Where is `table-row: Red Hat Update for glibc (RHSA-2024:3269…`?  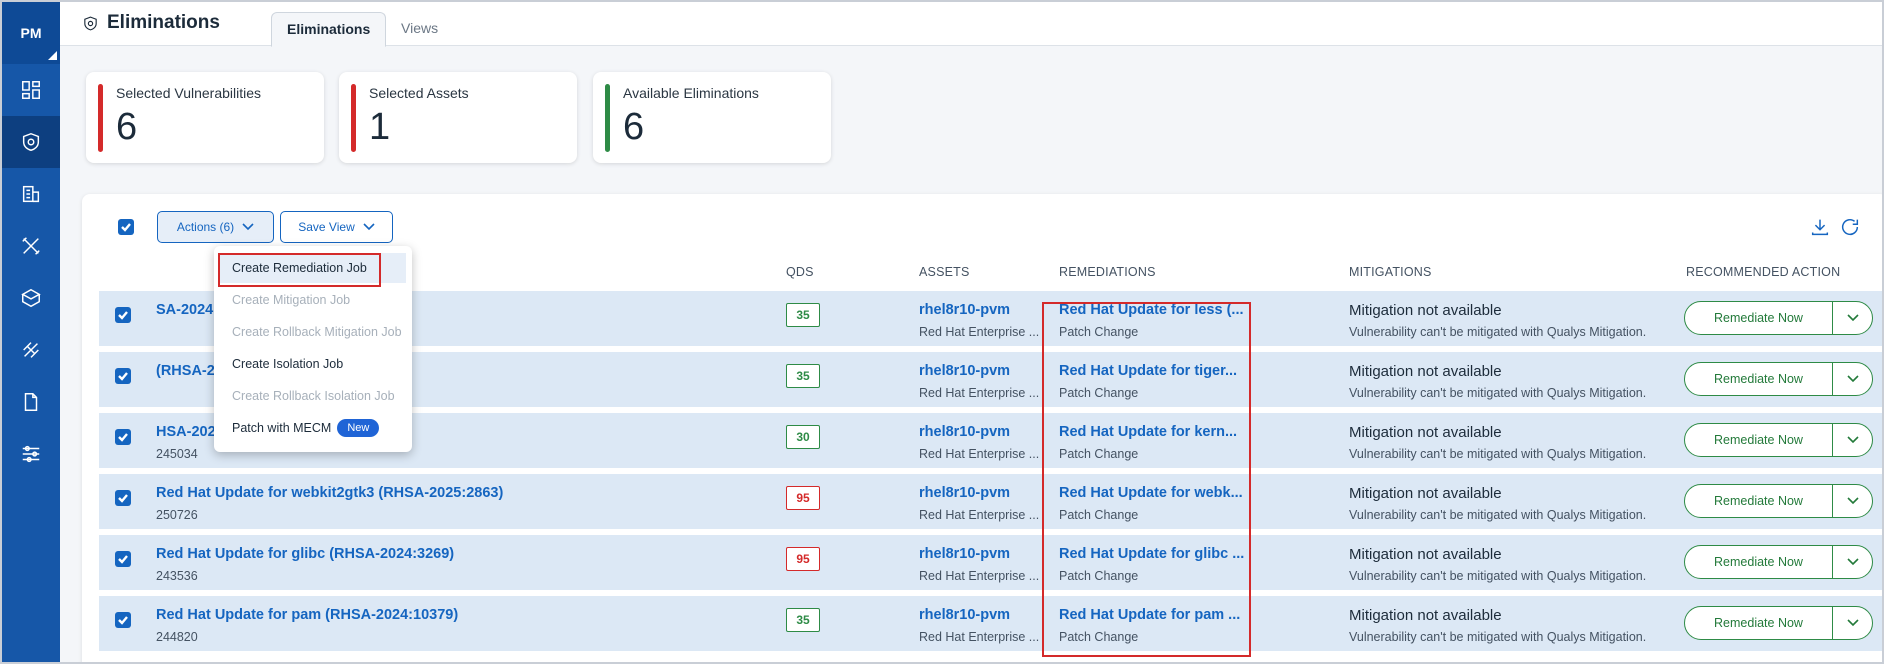 table-row: Red Hat Update for glibc (RHSA-2024:3269… is located at coordinates (990, 564).